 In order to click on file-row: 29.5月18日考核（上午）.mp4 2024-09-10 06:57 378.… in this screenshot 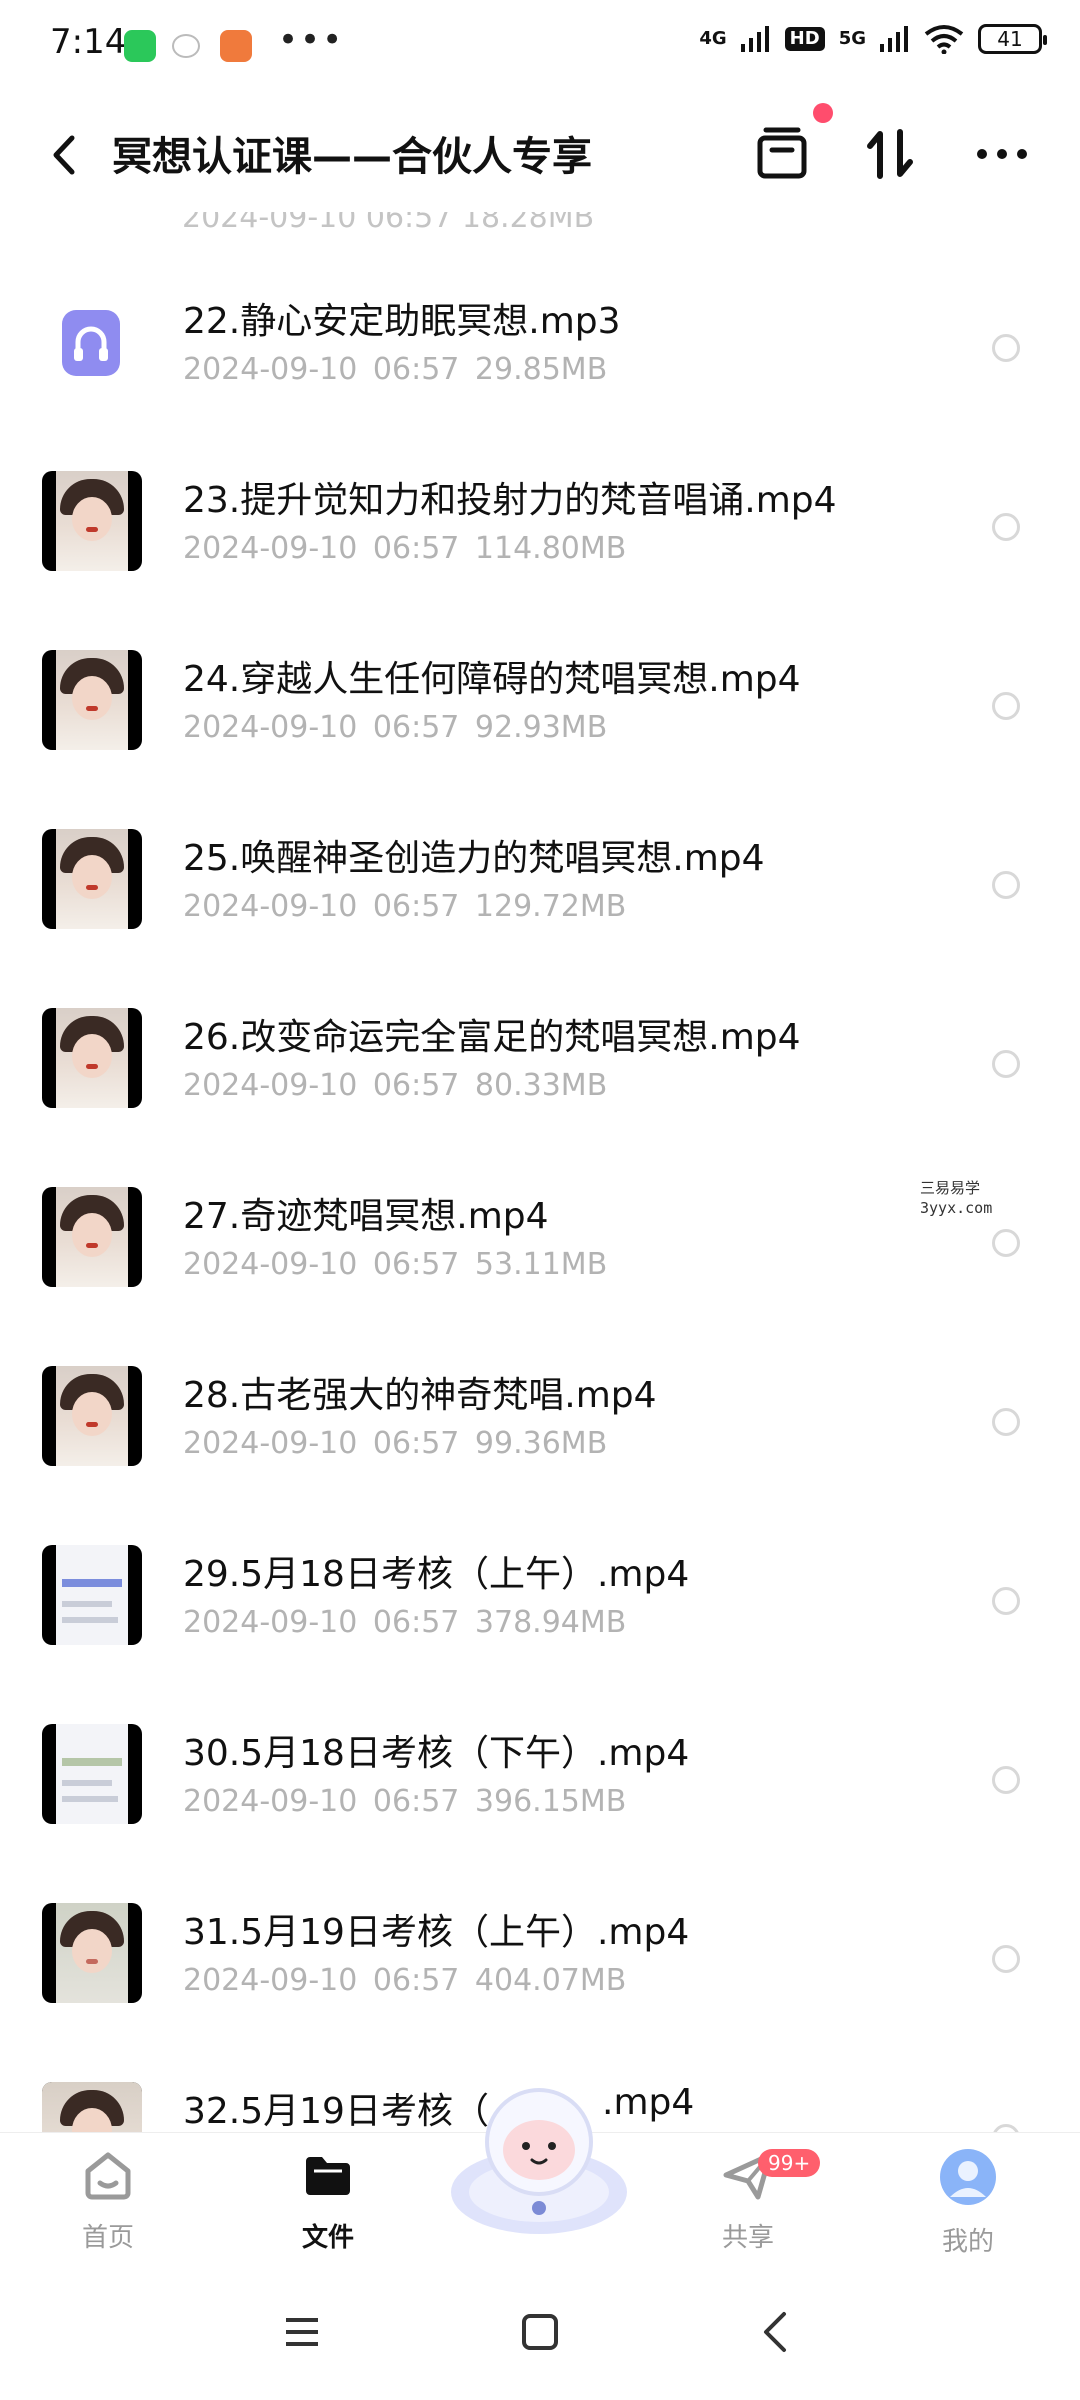, I will do `click(540, 1612)`.